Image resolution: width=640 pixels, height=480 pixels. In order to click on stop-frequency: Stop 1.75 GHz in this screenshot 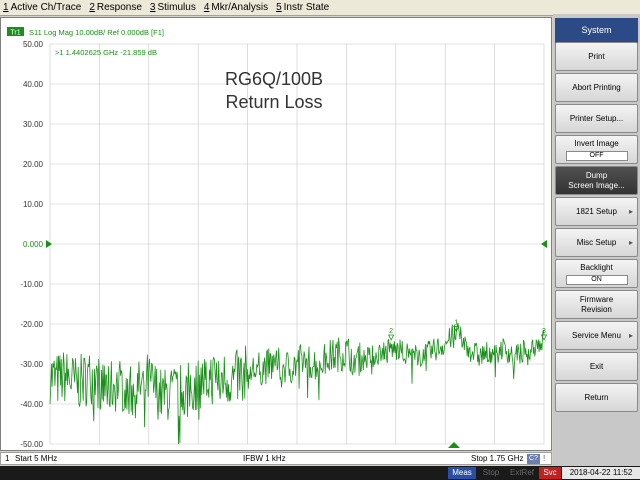, I will do `click(497, 458)`.